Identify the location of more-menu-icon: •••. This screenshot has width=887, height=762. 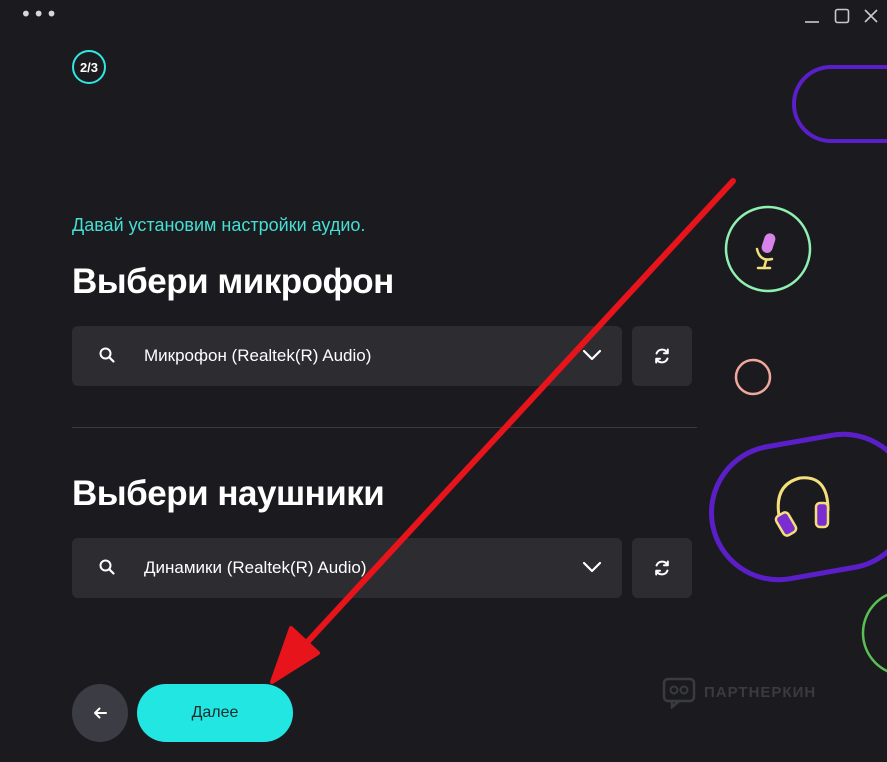
(39, 14).